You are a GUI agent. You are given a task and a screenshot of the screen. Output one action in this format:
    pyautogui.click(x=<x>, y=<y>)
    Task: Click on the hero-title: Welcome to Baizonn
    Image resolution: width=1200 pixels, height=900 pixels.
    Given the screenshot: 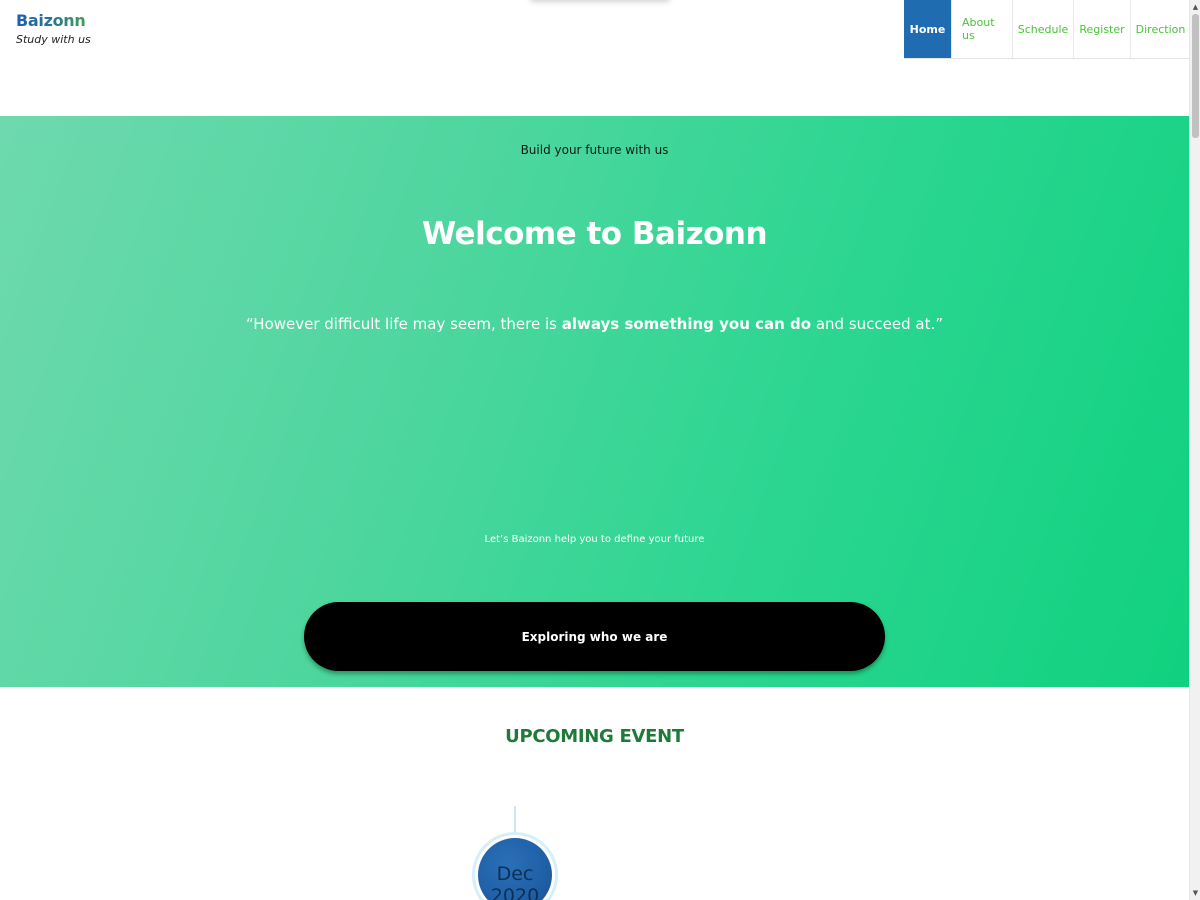 What is the action you would take?
    pyautogui.click(x=594, y=234)
    